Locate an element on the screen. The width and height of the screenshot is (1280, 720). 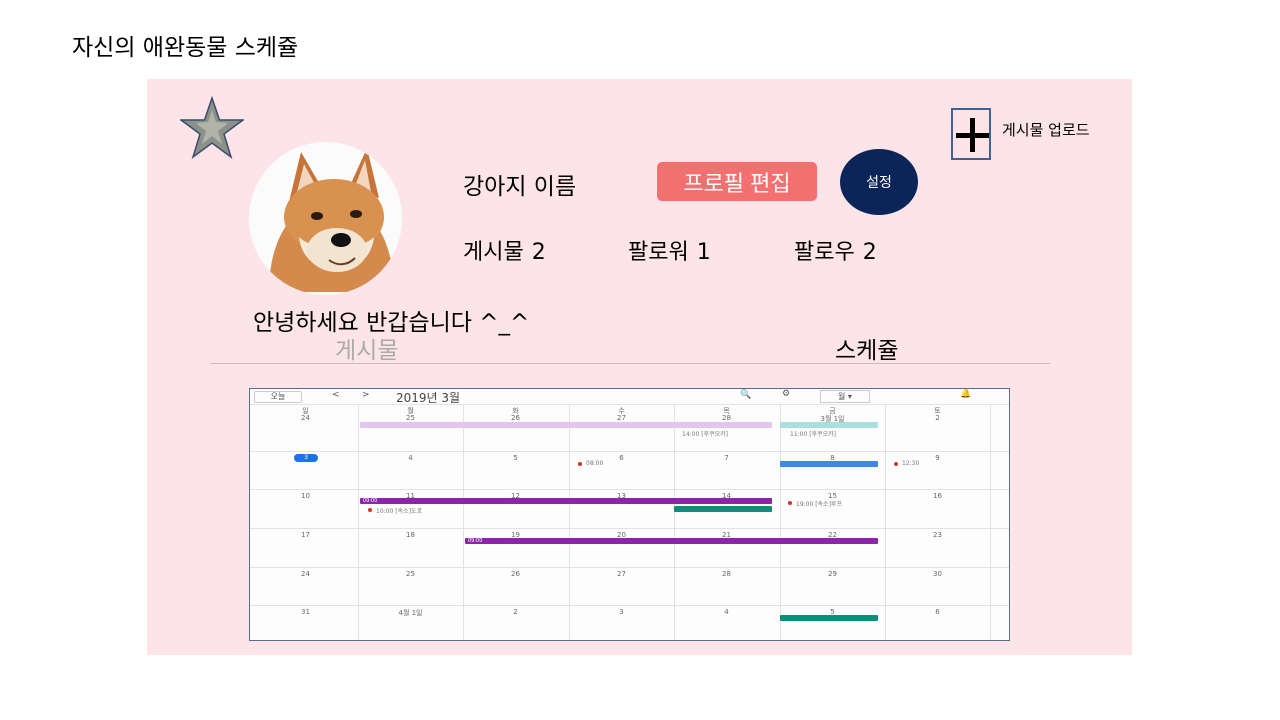
day-cell: 10 is located at coordinates (305, 496).